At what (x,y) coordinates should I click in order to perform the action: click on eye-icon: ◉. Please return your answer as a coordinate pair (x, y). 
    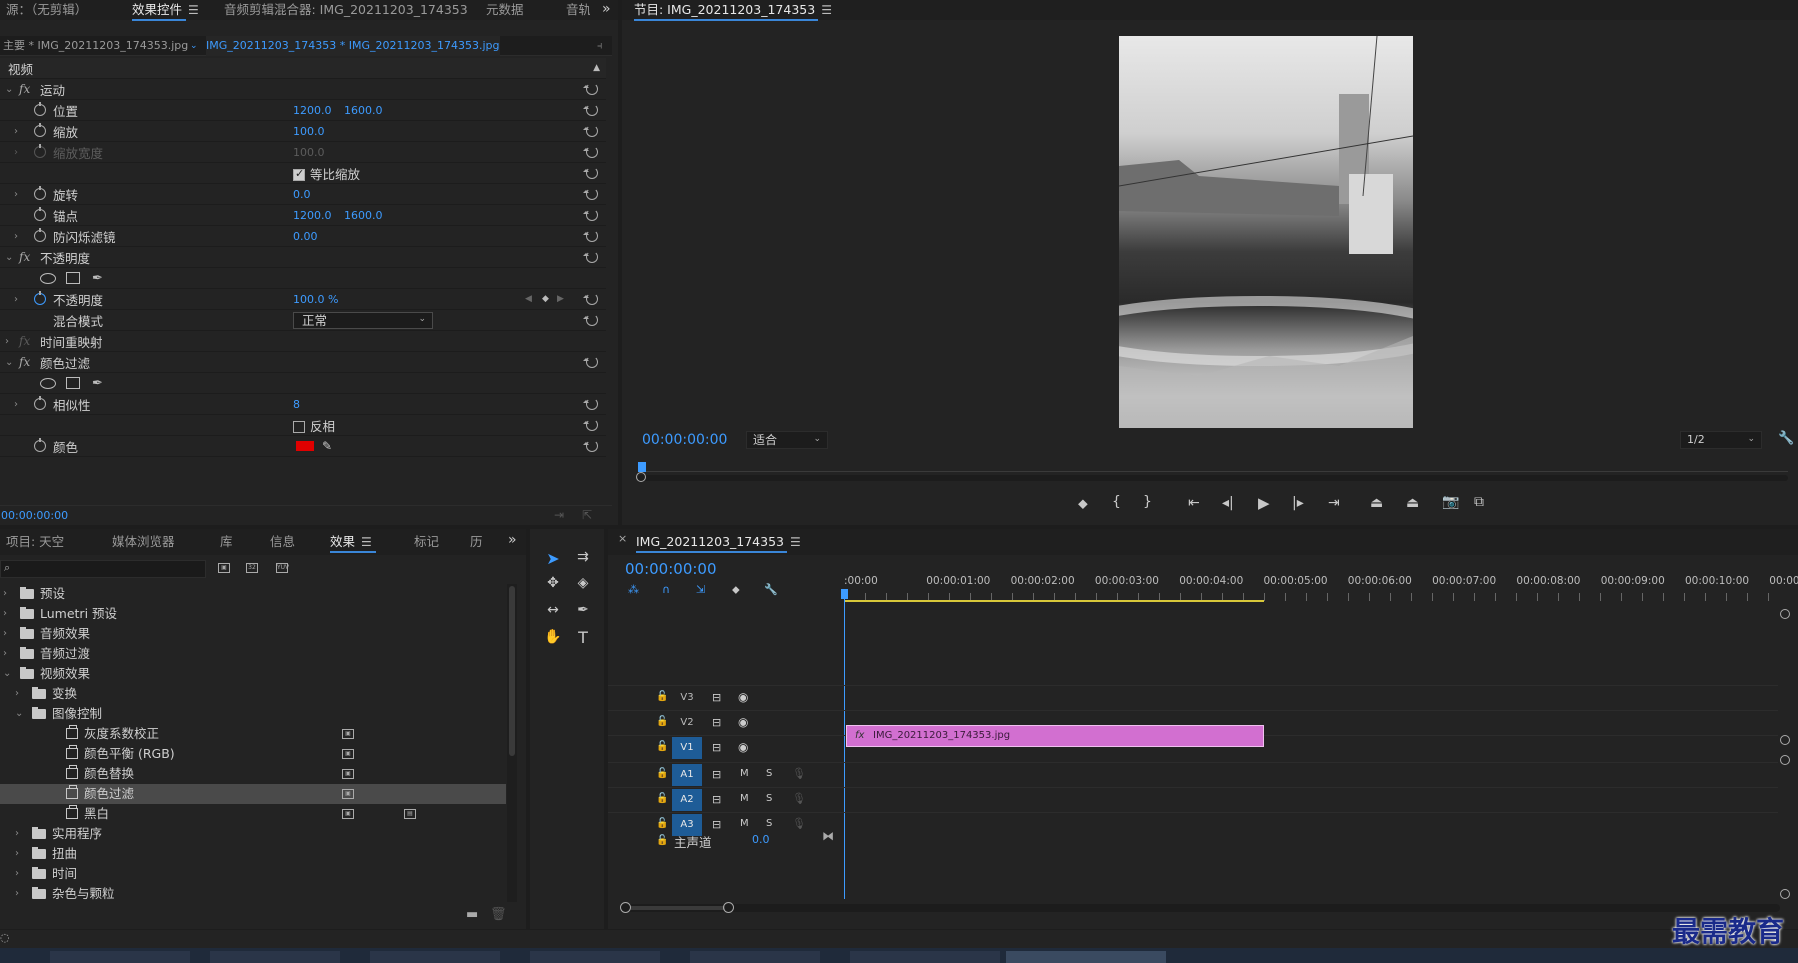
    Looking at the image, I should click on (743, 747).